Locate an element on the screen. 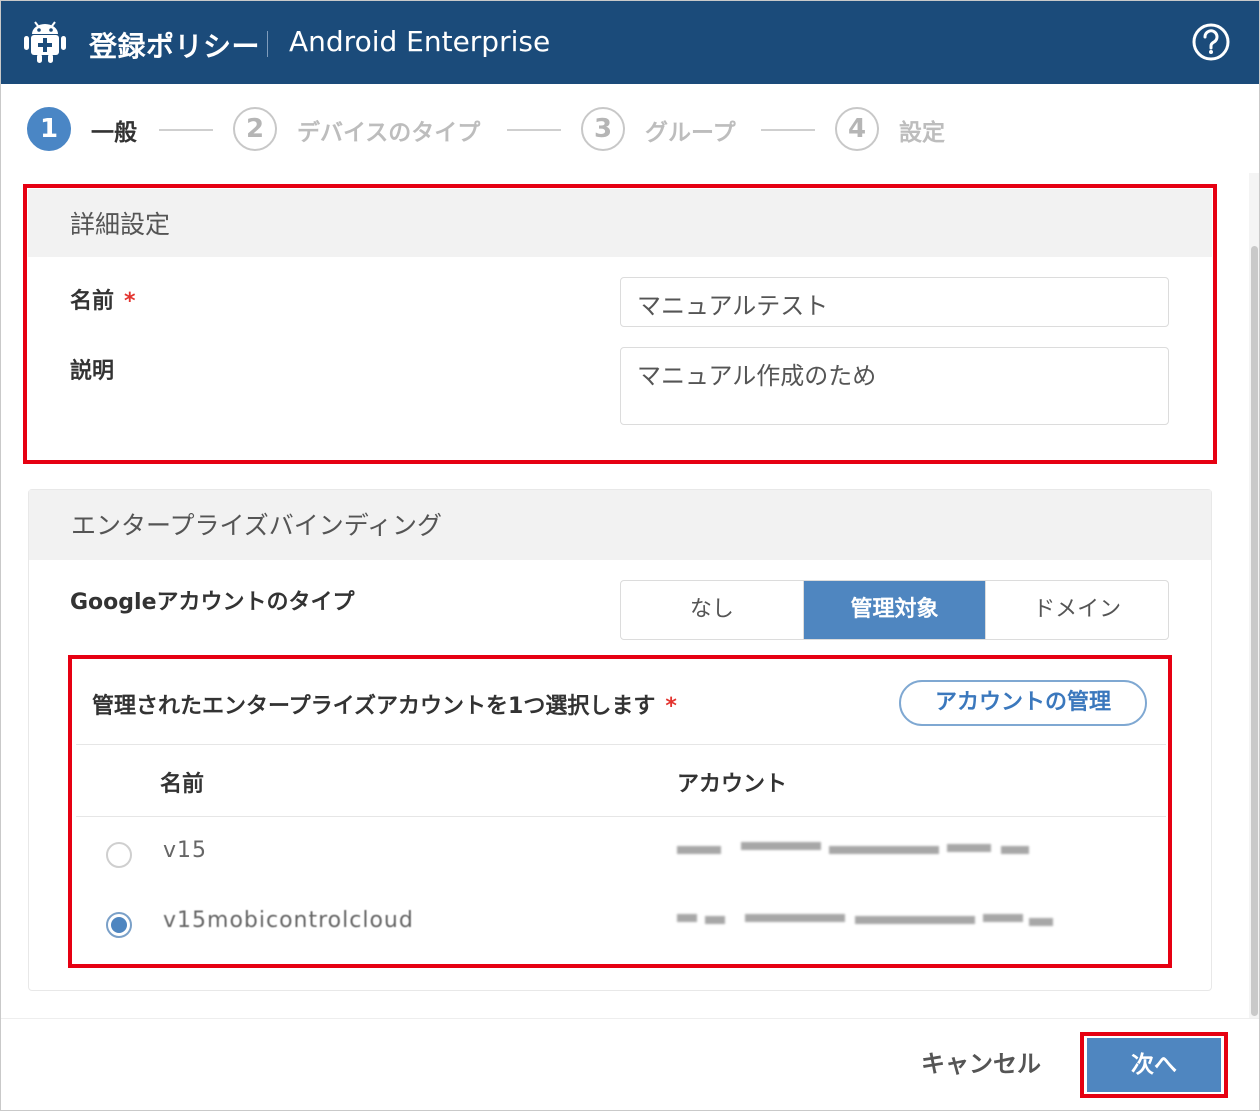 The height and width of the screenshot is (1111, 1260). manage-accounts-button: アカウントの管理 is located at coordinates (1023, 703).